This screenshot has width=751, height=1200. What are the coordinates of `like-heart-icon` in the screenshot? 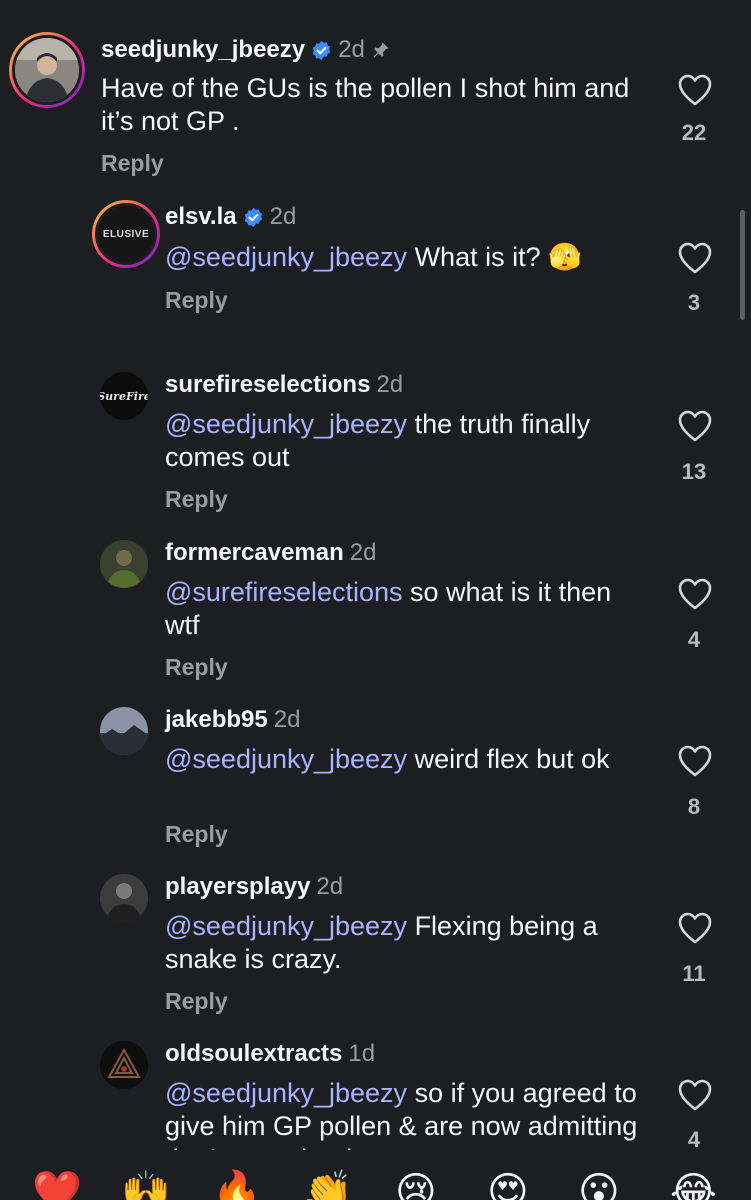 It's located at (695, 1095).